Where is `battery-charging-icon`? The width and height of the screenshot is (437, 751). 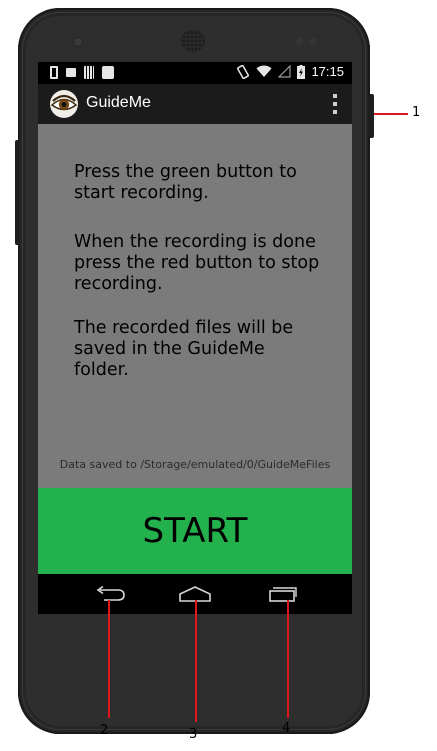 battery-charging-icon is located at coordinates (301, 71).